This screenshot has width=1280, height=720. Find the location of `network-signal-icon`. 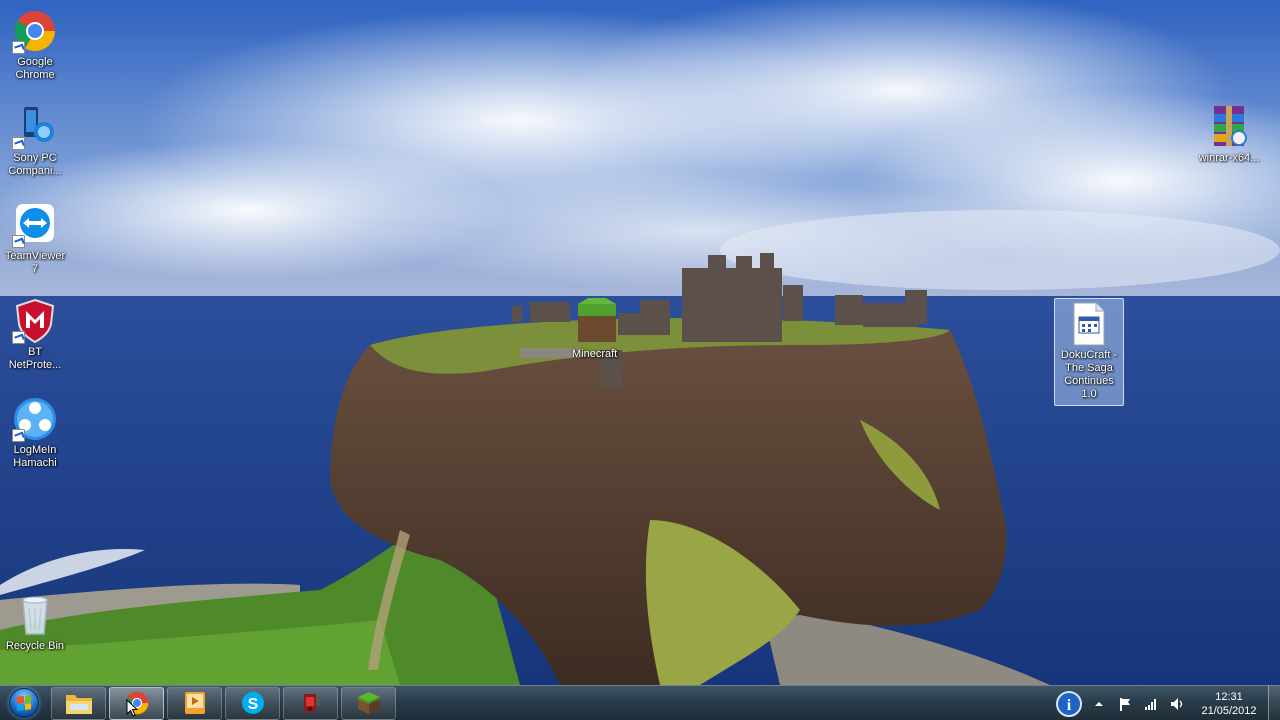

network-signal-icon is located at coordinates (1151, 704).